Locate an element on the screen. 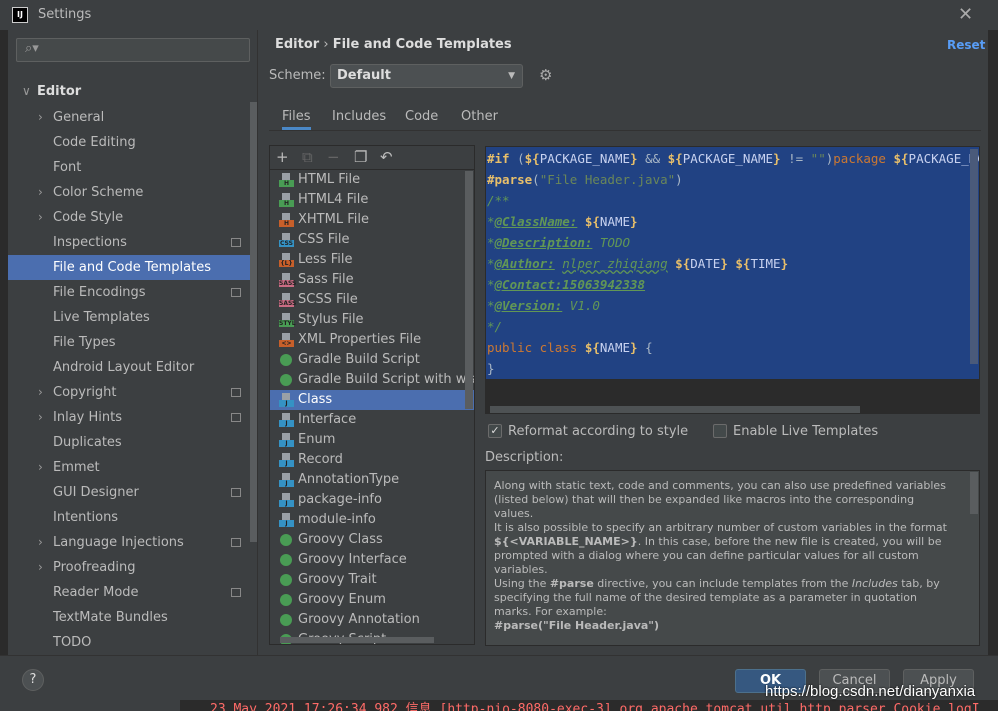 Image resolution: width=998 pixels, height=711 pixels. editor-scrollbar is located at coordinates (974, 256).